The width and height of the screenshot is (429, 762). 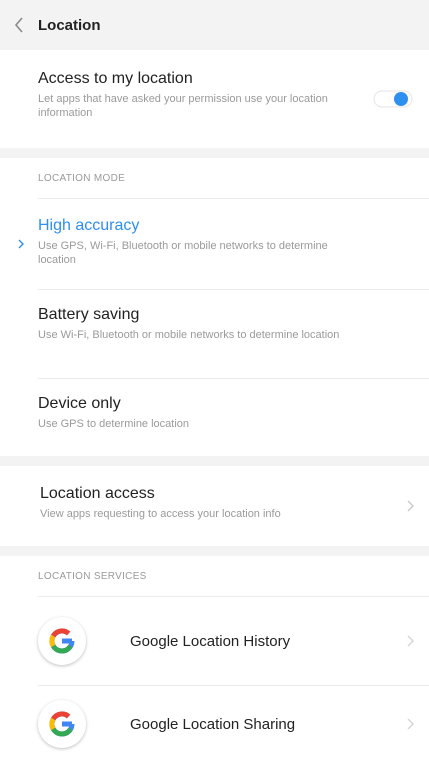 What do you see at coordinates (92, 576) in the screenshot?
I see `location-services-label: LOCATION SERVICES` at bounding box center [92, 576].